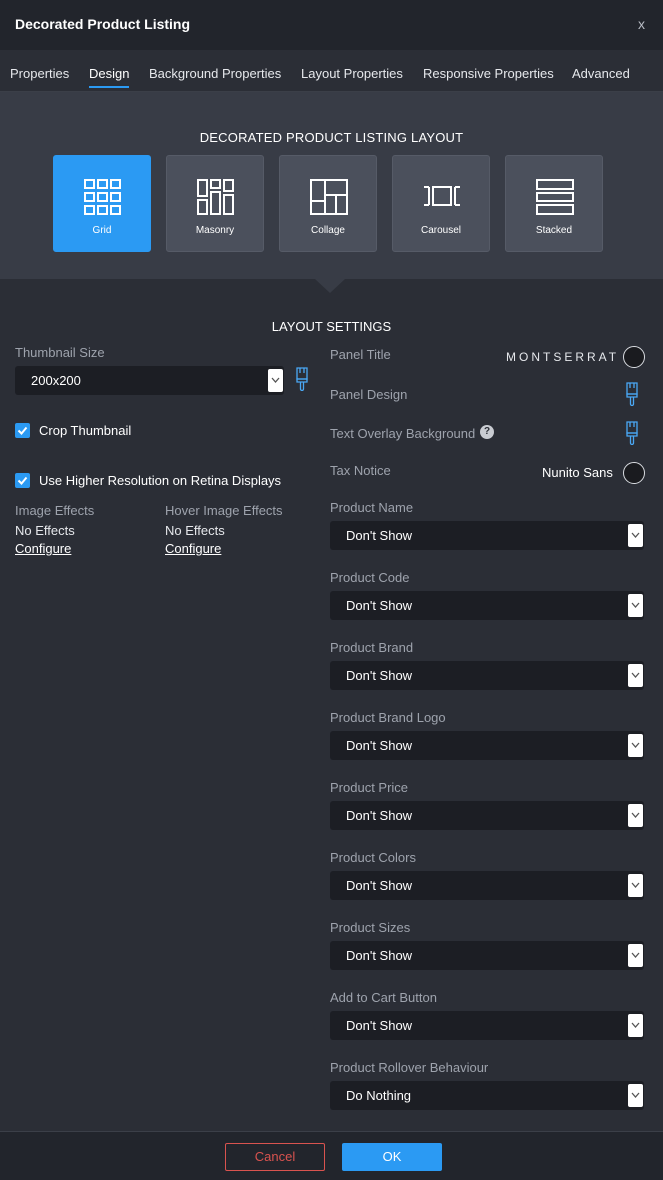 The height and width of the screenshot is (1180, 663). I want to click on hover-effects-configure-link: Configure, so click(193, 548).